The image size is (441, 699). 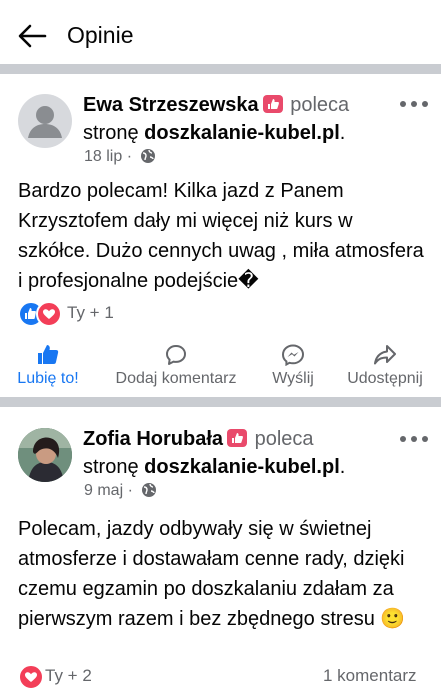 What do you see at coordinates (176, 355) in the screenshot?
I see `comment-icon` at bounding box center [176, 355].